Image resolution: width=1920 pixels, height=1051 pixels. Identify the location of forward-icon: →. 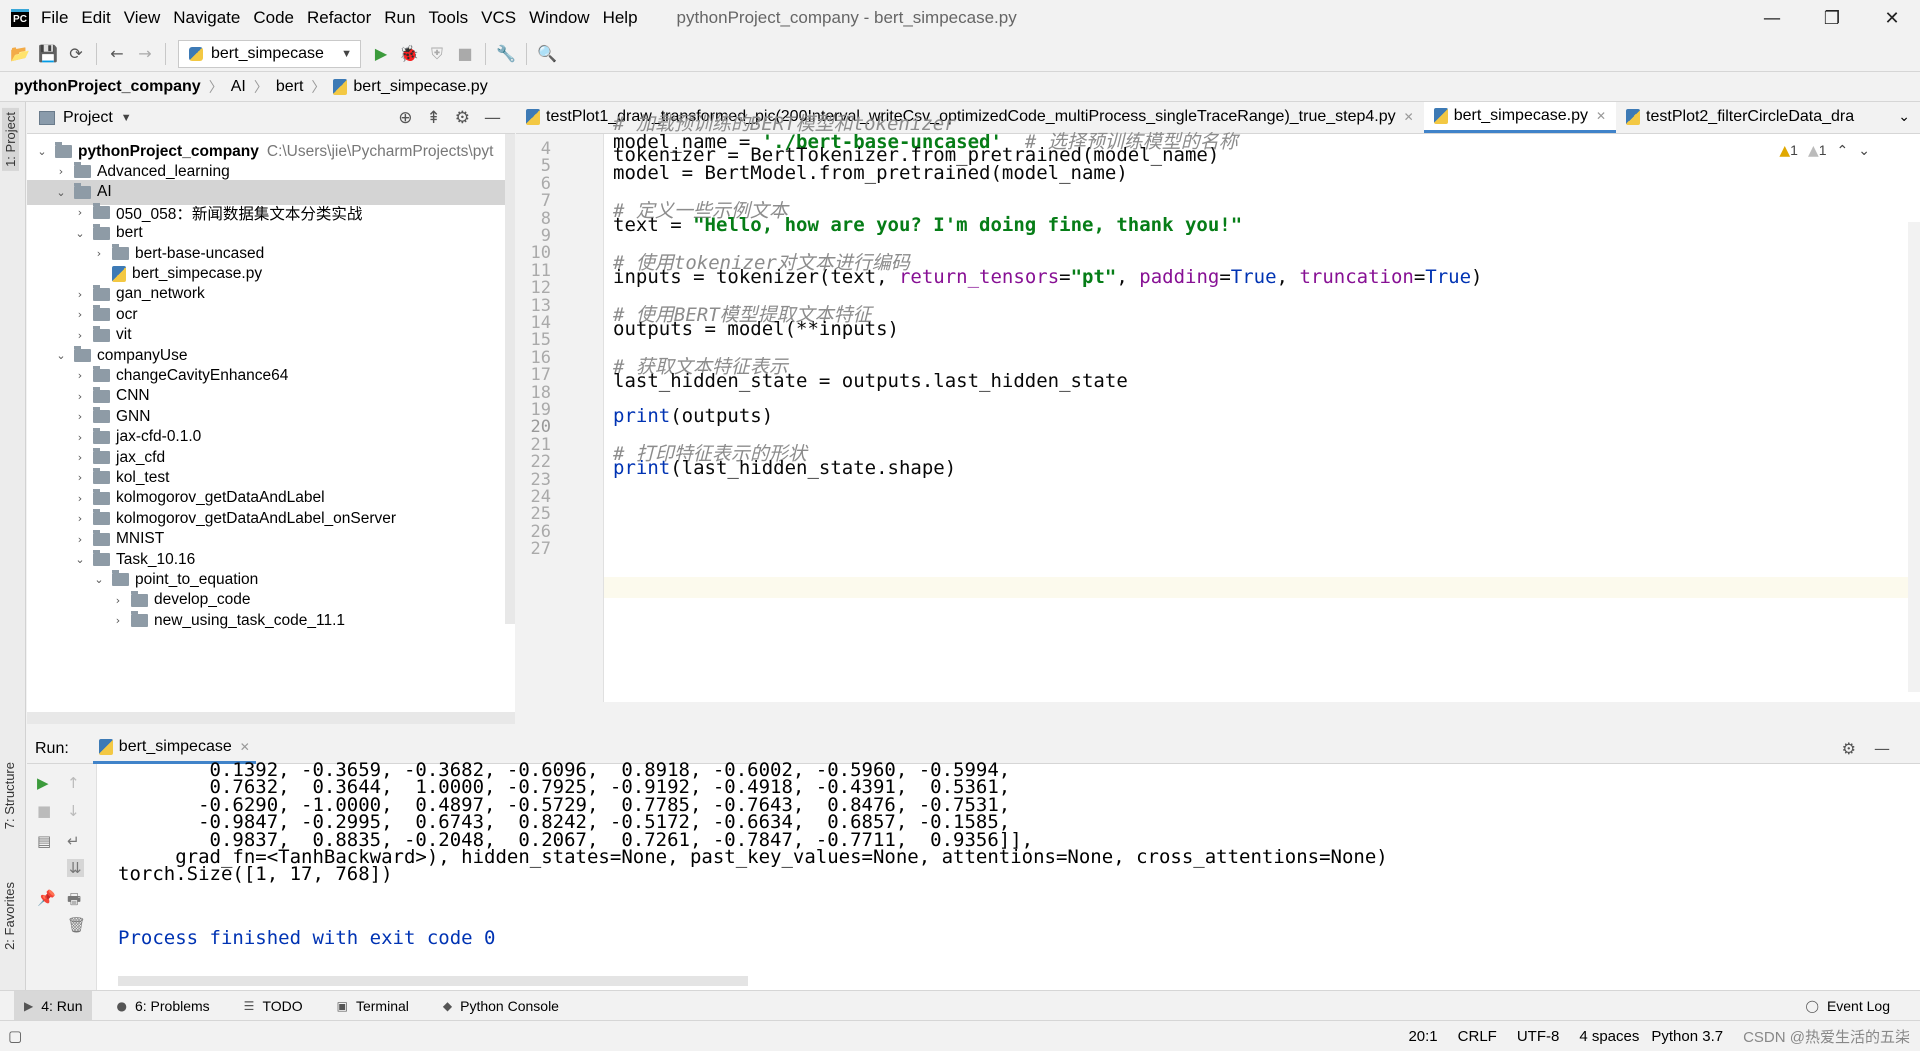
(145, 54).